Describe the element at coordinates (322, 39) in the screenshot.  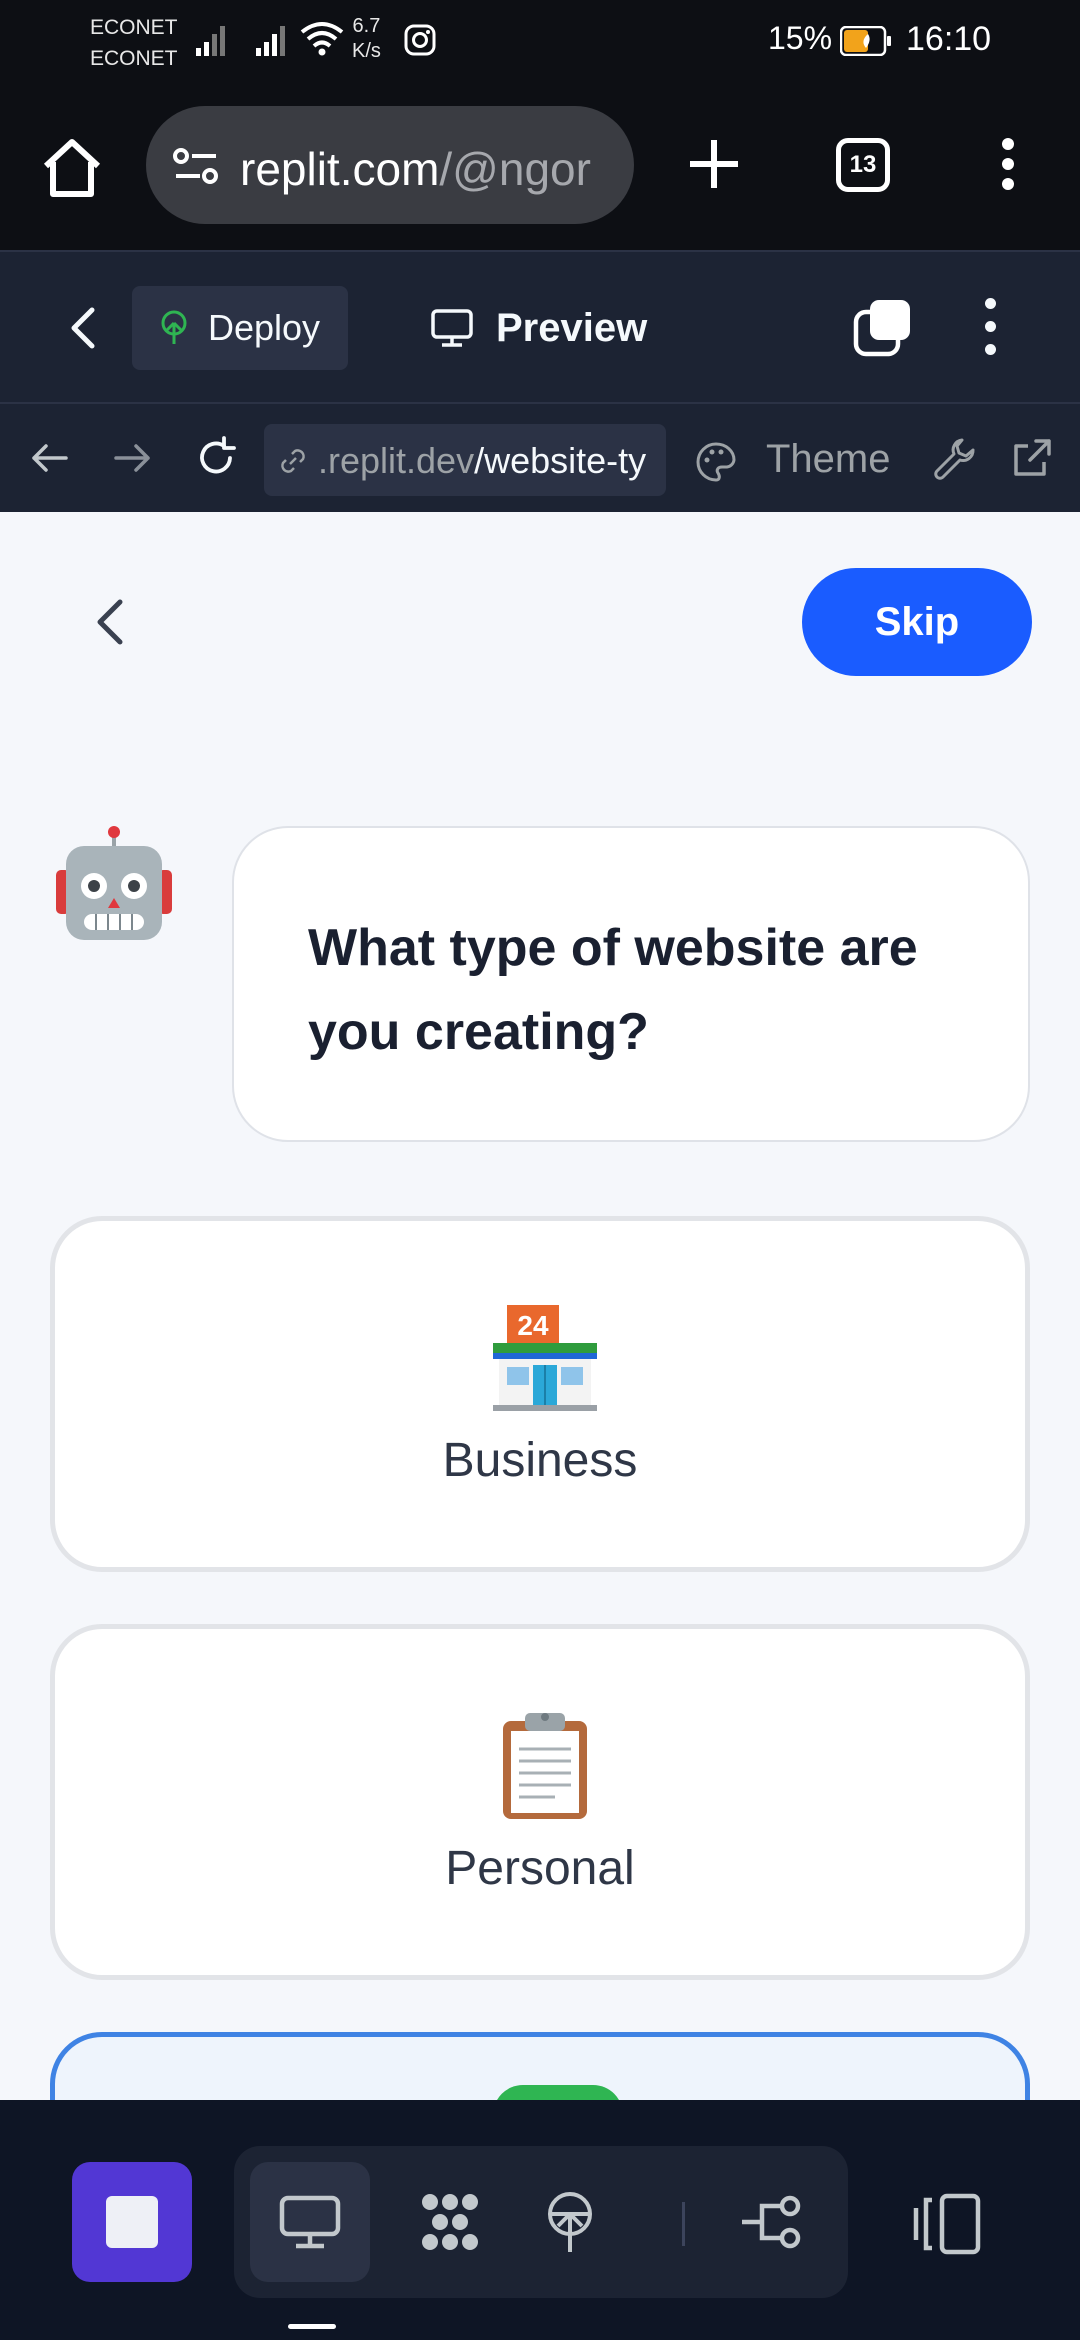
I see `wifi-icon` at that location.